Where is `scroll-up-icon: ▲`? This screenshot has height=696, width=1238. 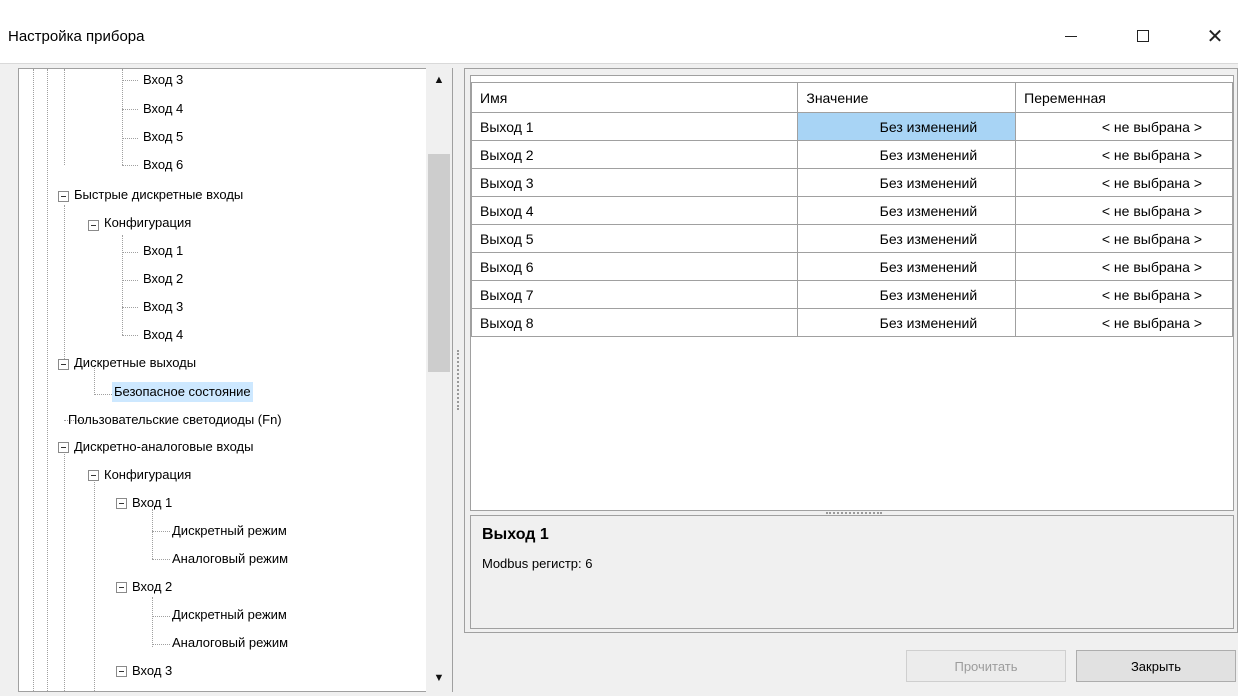
scroll-up-icon: ▲ is located at coordinates (439, 80).